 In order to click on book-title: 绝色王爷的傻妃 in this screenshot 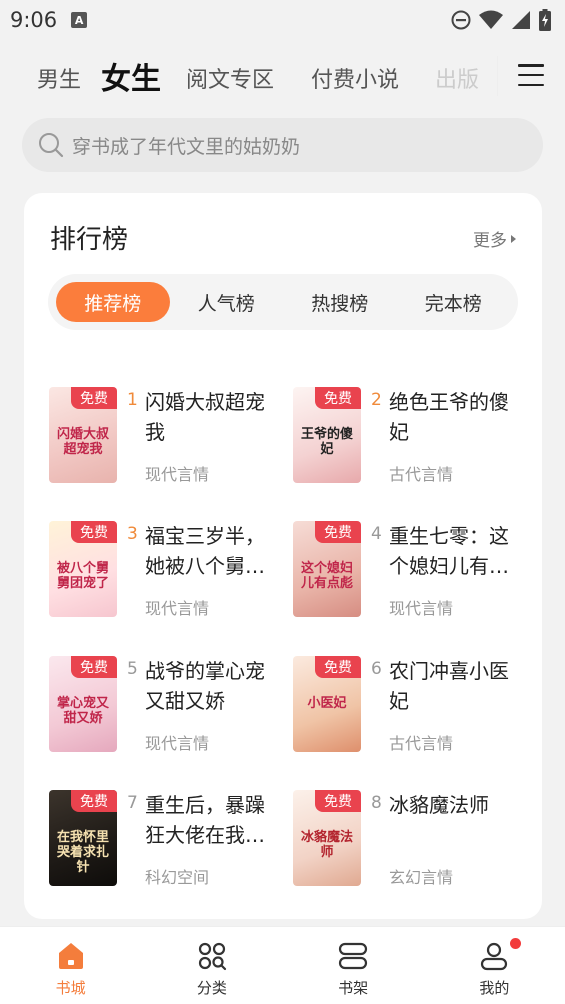, I will do `click(449, 417)`.